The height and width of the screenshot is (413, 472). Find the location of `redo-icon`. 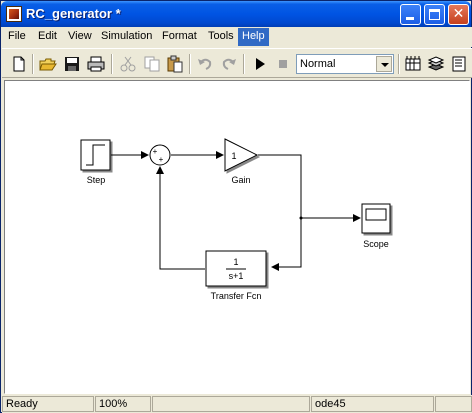

redo-icon is located at coordinates (229, 64).